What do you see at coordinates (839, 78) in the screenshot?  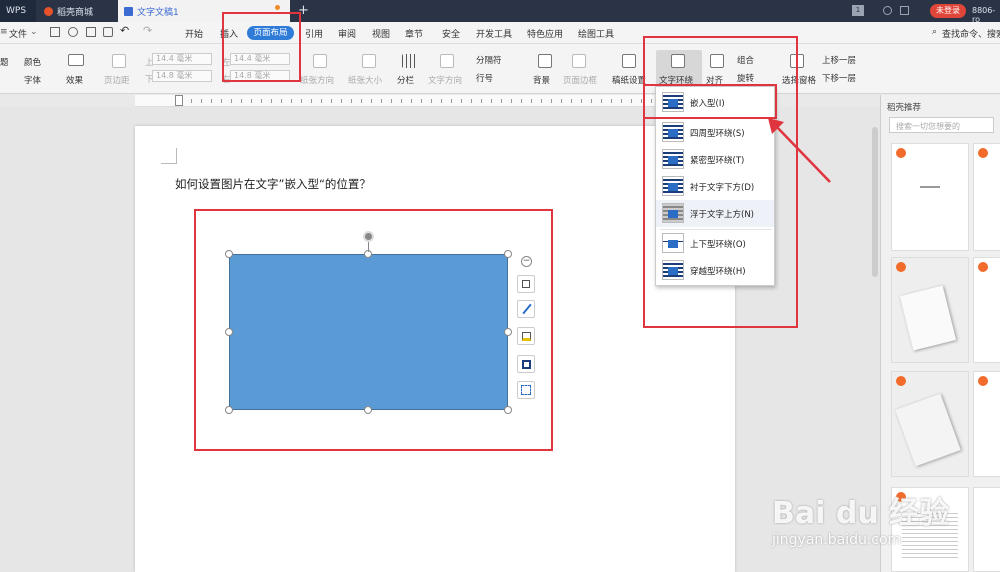 I see `send-backward-button: 下移一层` at bounding box center [839, 78].